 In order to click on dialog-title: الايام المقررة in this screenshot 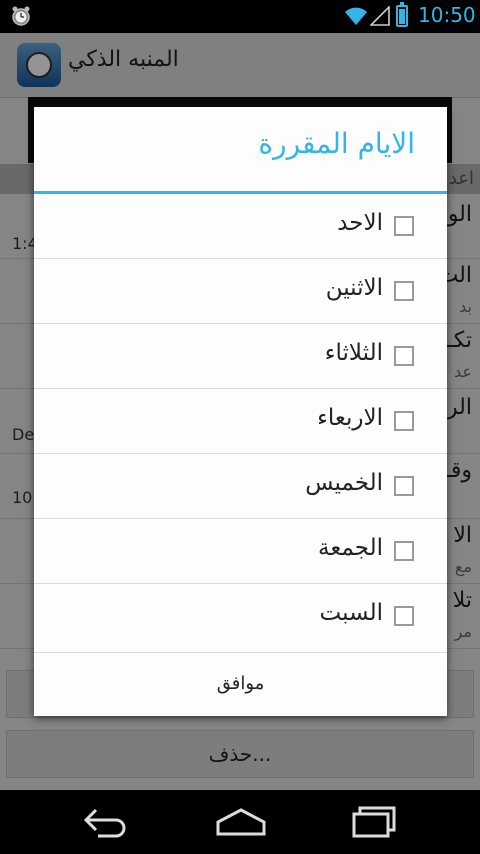, I will do `click(336, 143)`.